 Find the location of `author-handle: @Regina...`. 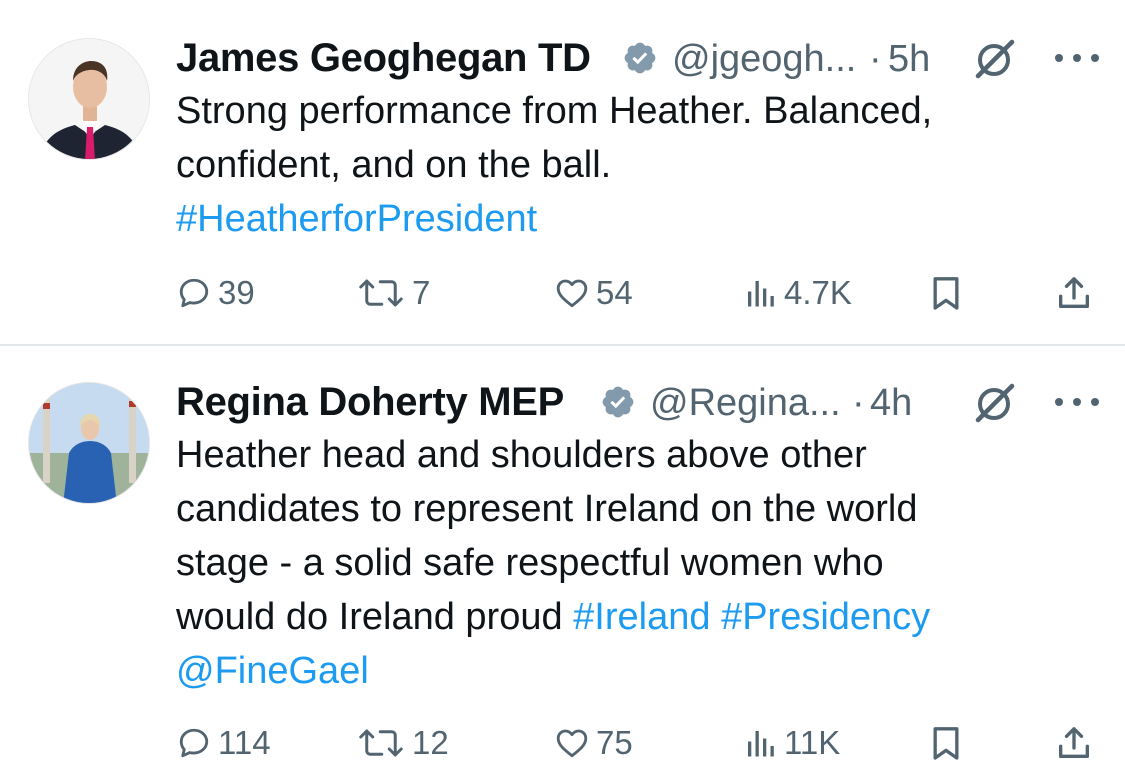

author-handle: @Regina... is located at coordinates (745, 403).